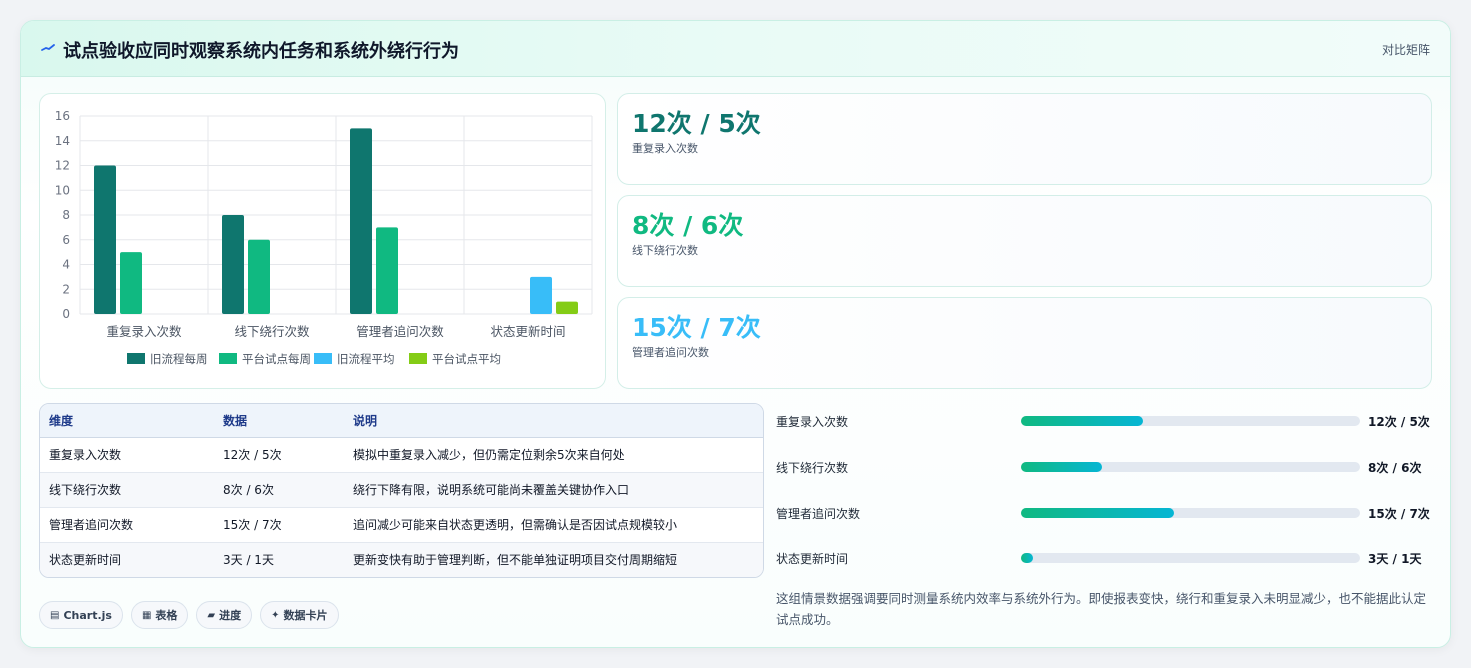 Image resolution: width=1471 pixels, height=668 pixels. Describe the element at coordinates (127, 559) in the screenshot. I see `table-cell: 状态更新时间` at that location.